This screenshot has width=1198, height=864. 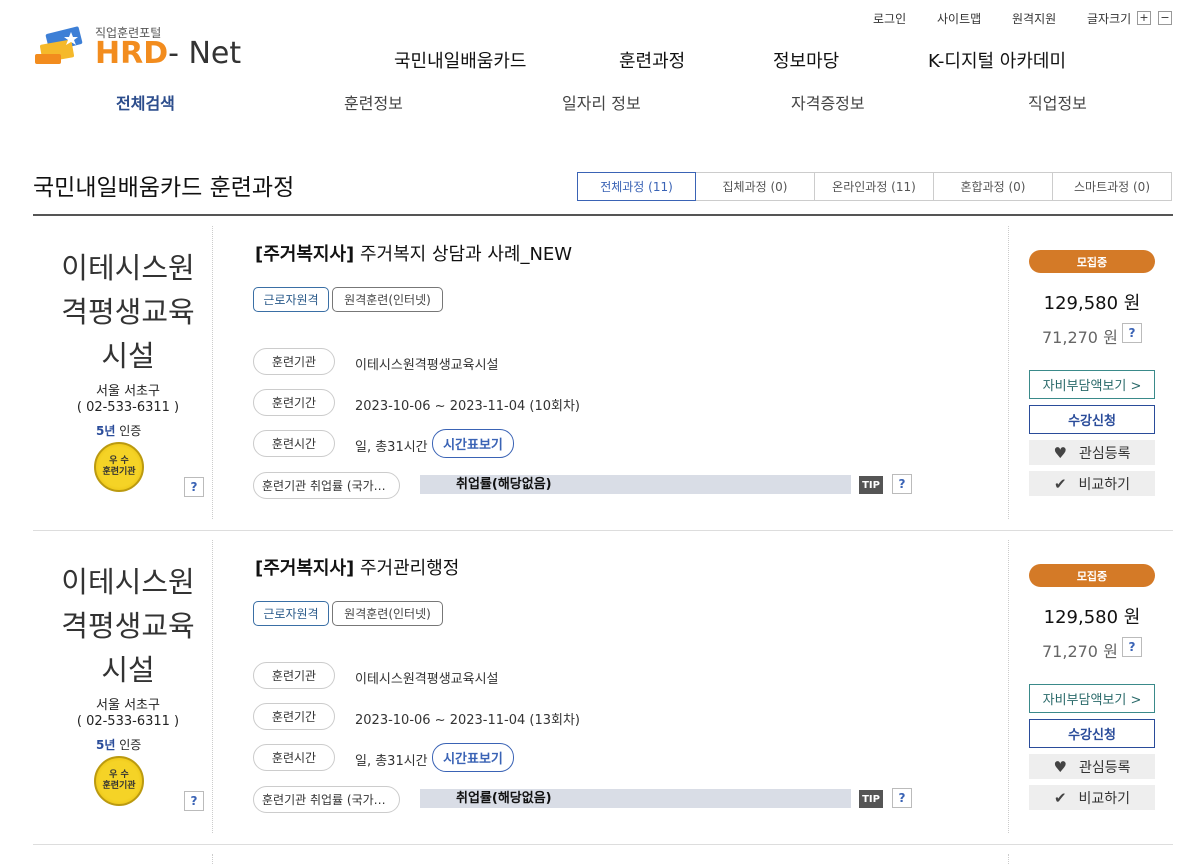 I want to click on subnav-all-search: 전체검색, so click(x=145, y=102).